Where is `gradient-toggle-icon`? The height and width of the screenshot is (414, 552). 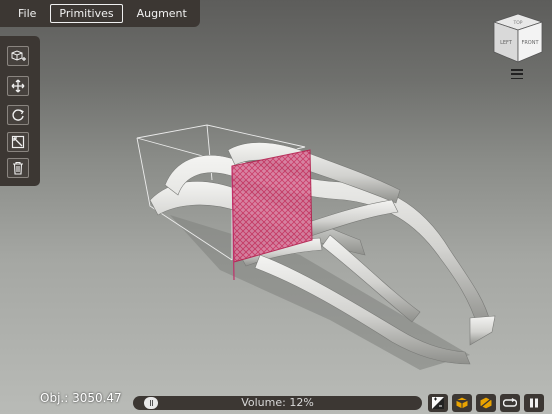
gradient-toggle-icon is located at coordinates (438, 403).